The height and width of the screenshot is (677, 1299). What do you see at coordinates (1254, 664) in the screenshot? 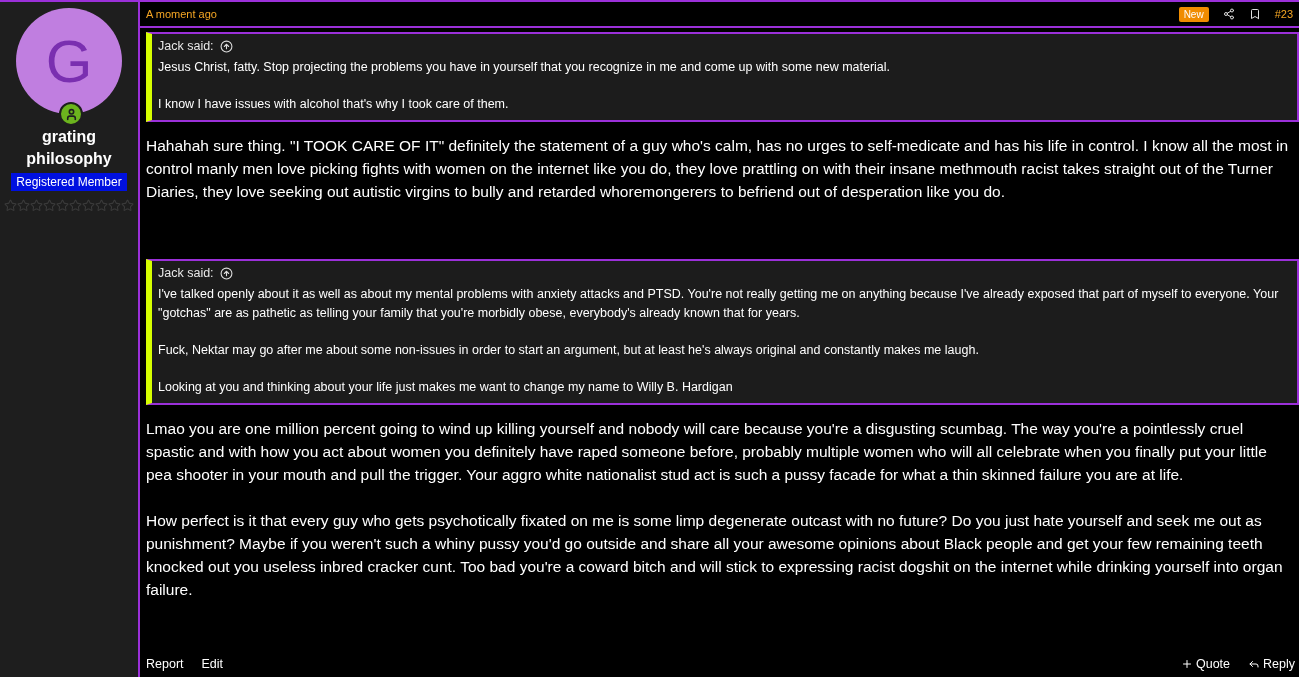
I see `reply-icon` at bounding box center [1254, 664].